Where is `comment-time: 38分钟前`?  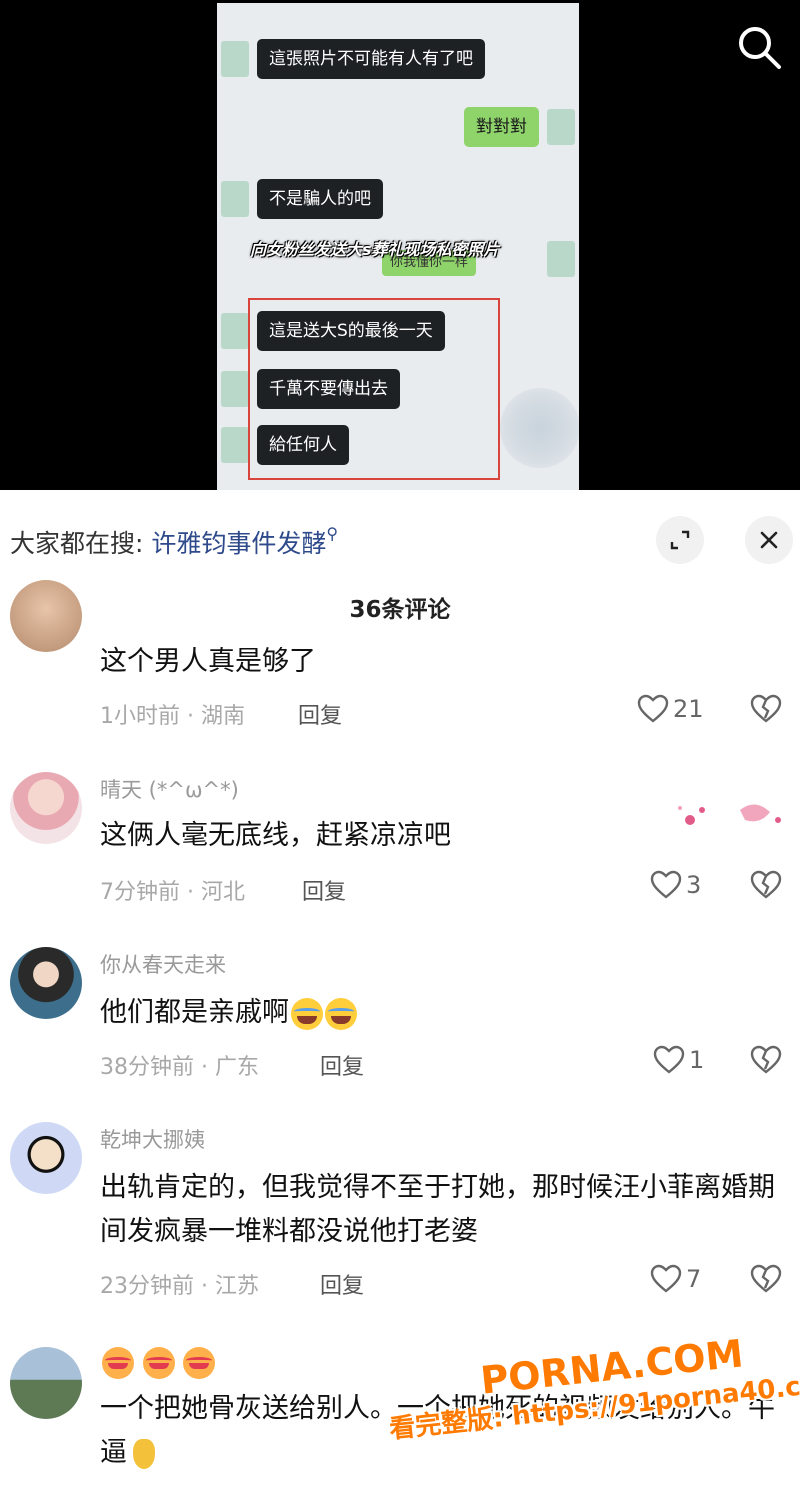 comment-time: 38分钟前 is located at coordinates (147, 1067).